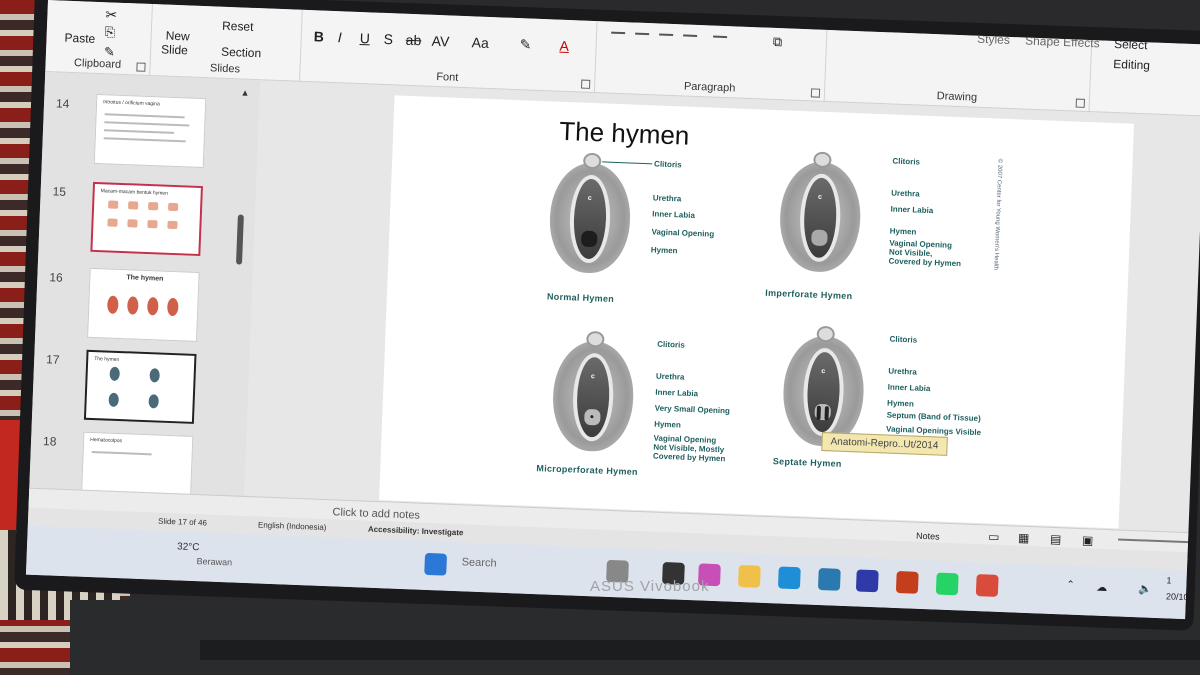 This screenshot has width=1200, height=675. I want to click on thumbnails-scrollbar, so click(239, 239).